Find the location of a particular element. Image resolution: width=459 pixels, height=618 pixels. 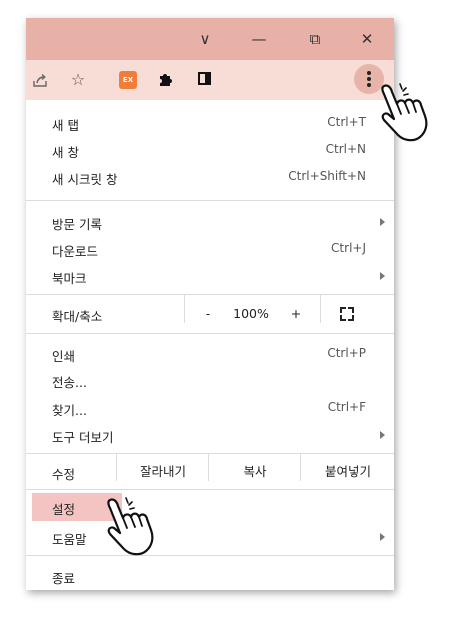

tab-search-chevron-icon: ∨ is located at coordinates (205, 39).